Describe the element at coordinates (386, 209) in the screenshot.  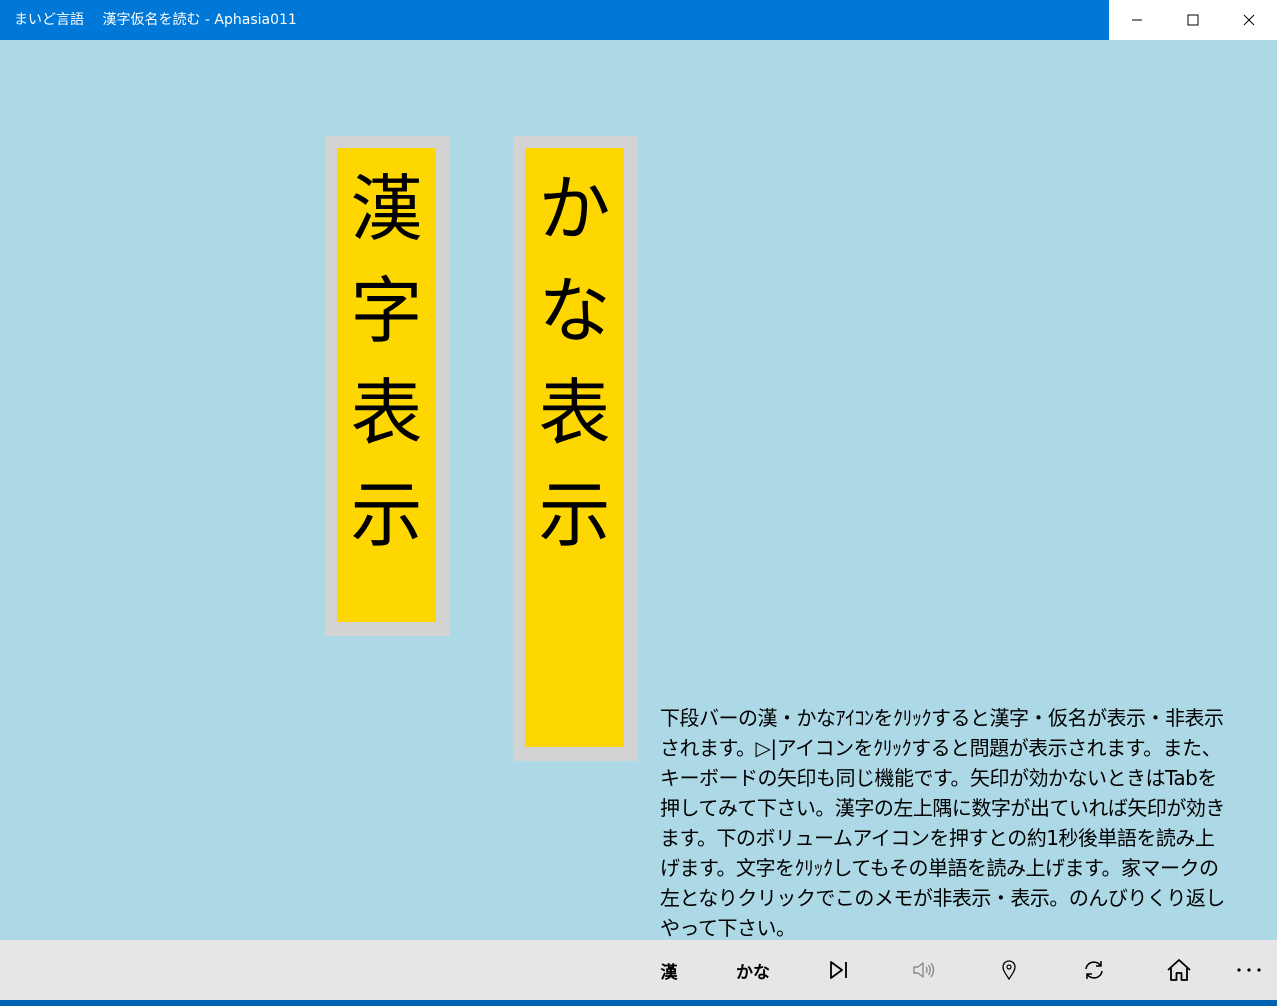
I see `kanji-card-char: 漢` at that location.